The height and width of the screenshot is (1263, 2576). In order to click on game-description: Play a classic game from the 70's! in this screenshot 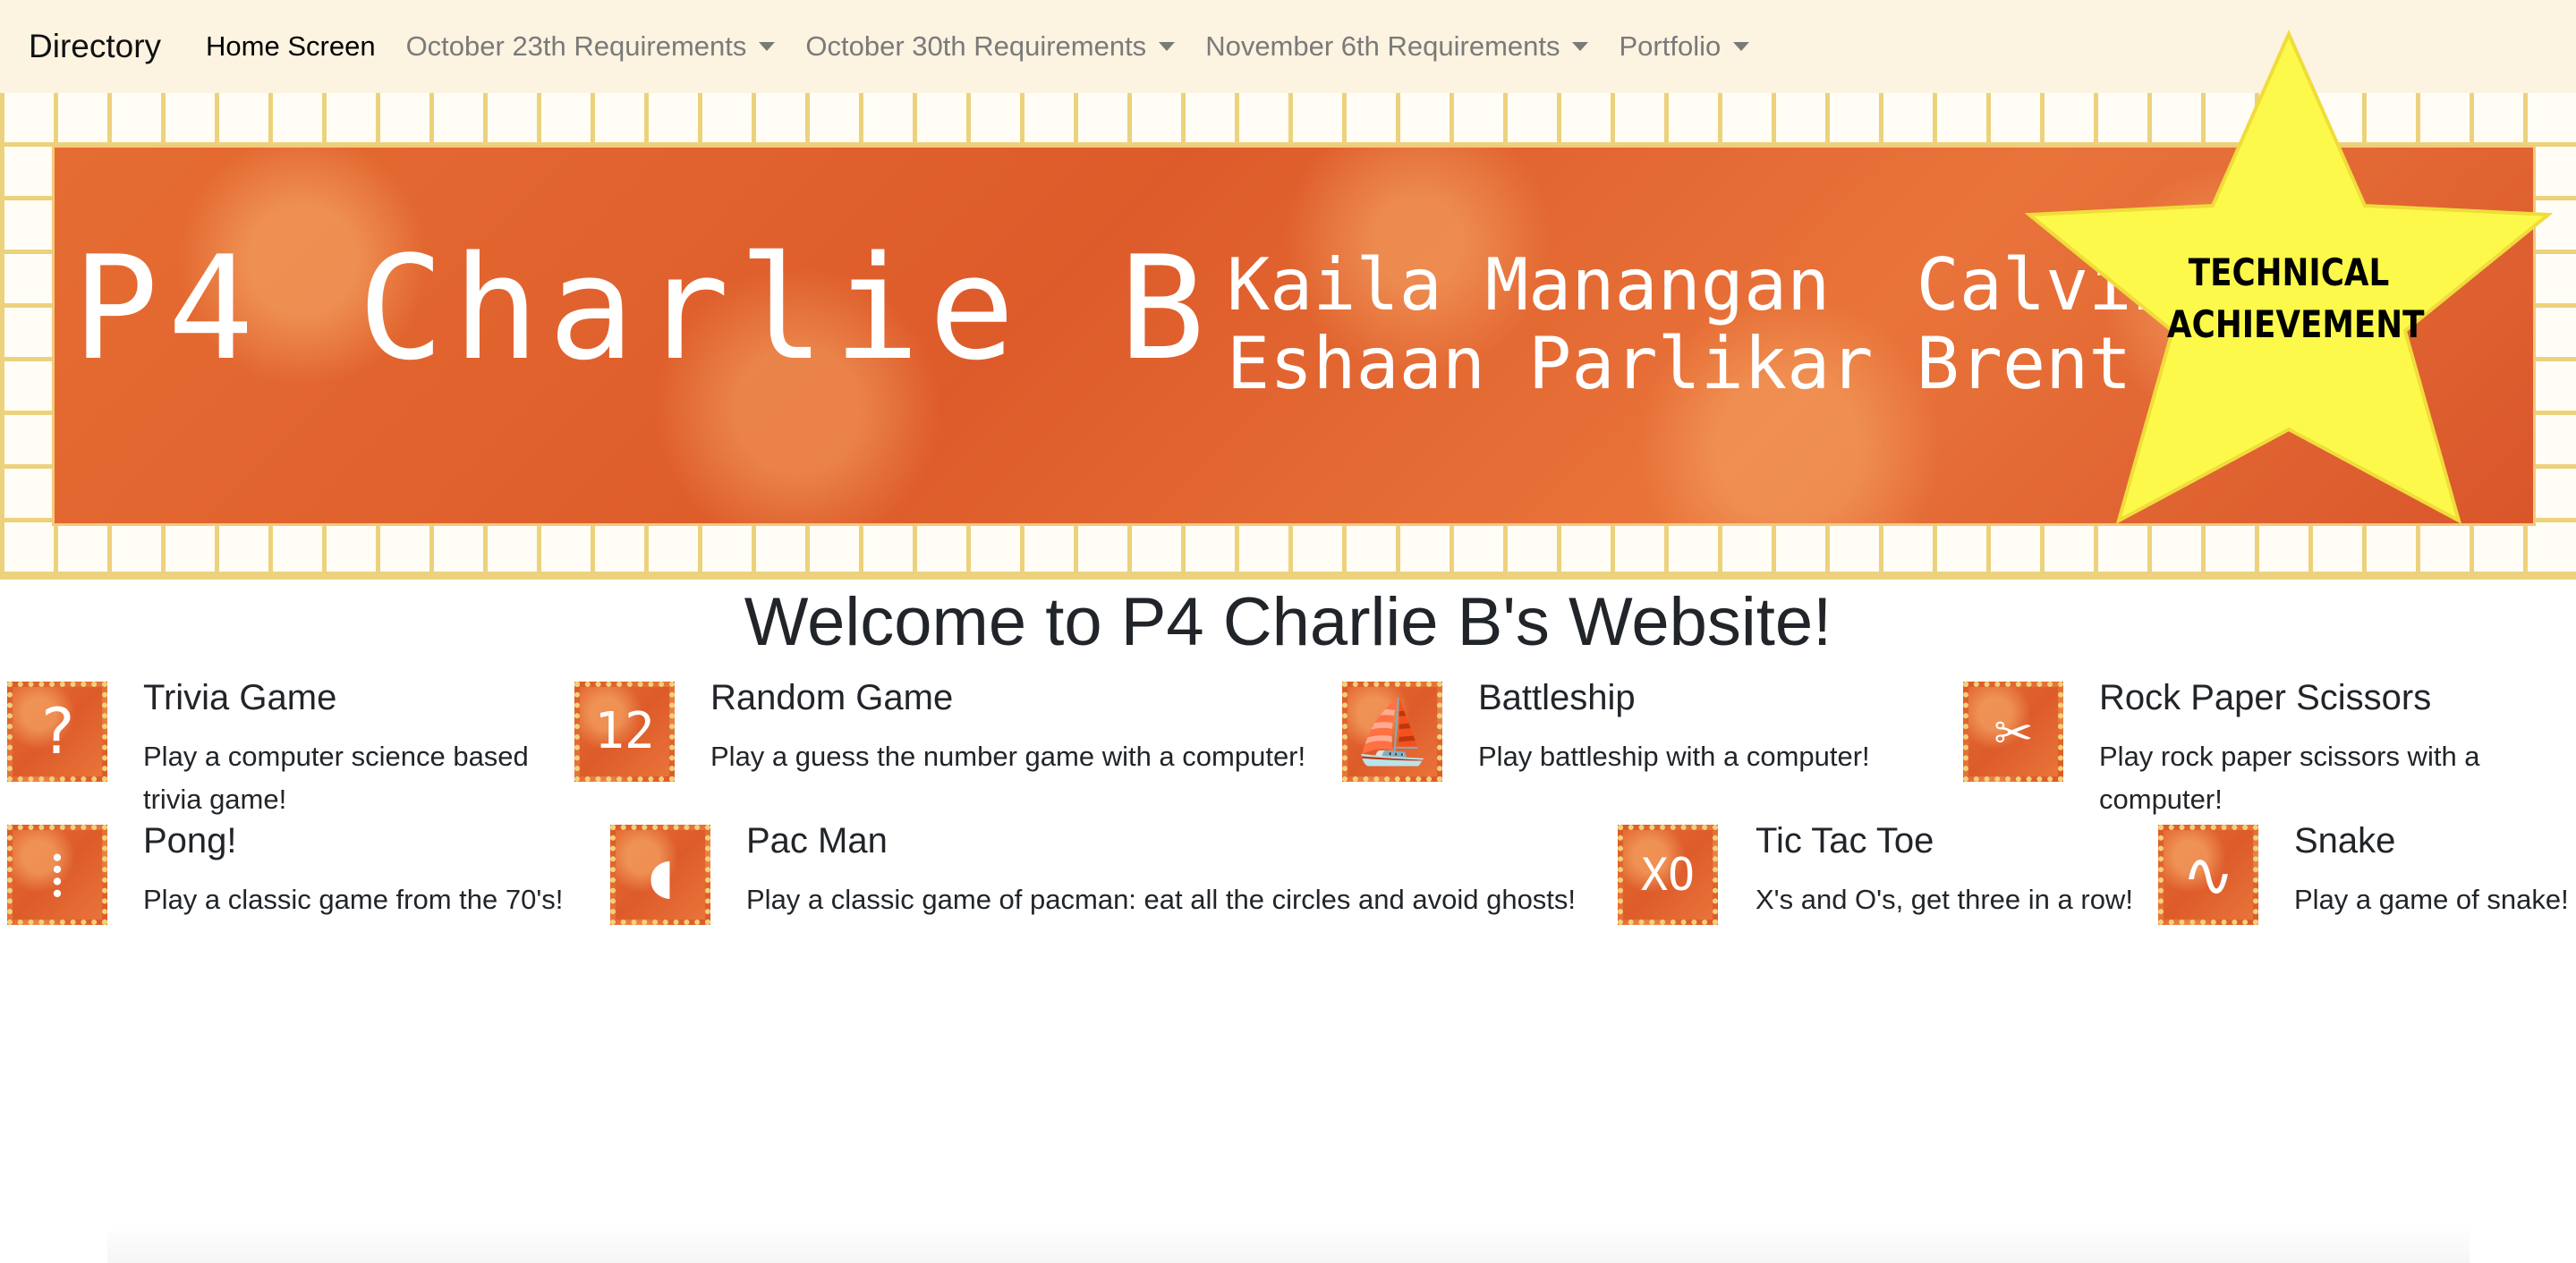, I will do `click(353, 899)`.